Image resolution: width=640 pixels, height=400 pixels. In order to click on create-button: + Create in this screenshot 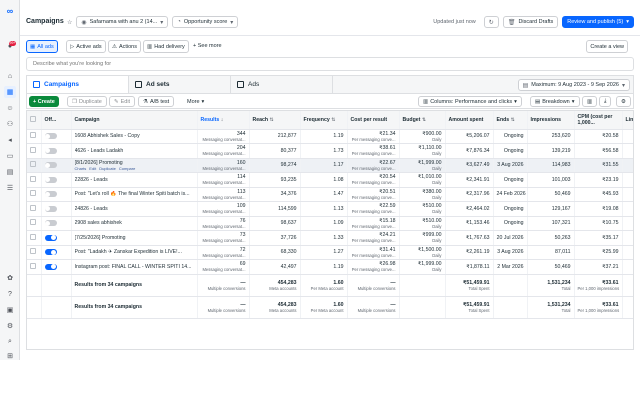, I will do `click(44, 101)`.